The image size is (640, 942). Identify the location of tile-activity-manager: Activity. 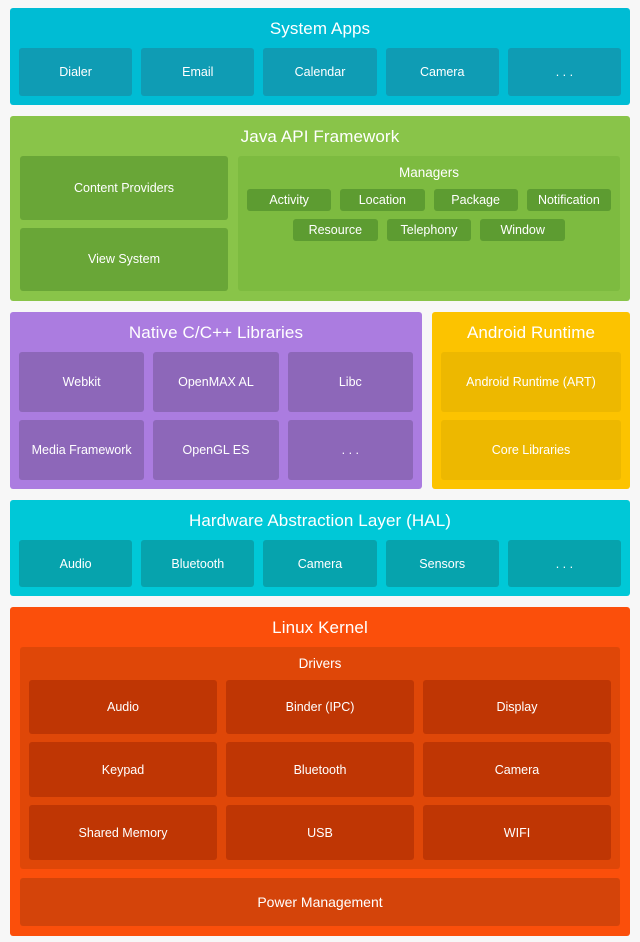
(289, 199).